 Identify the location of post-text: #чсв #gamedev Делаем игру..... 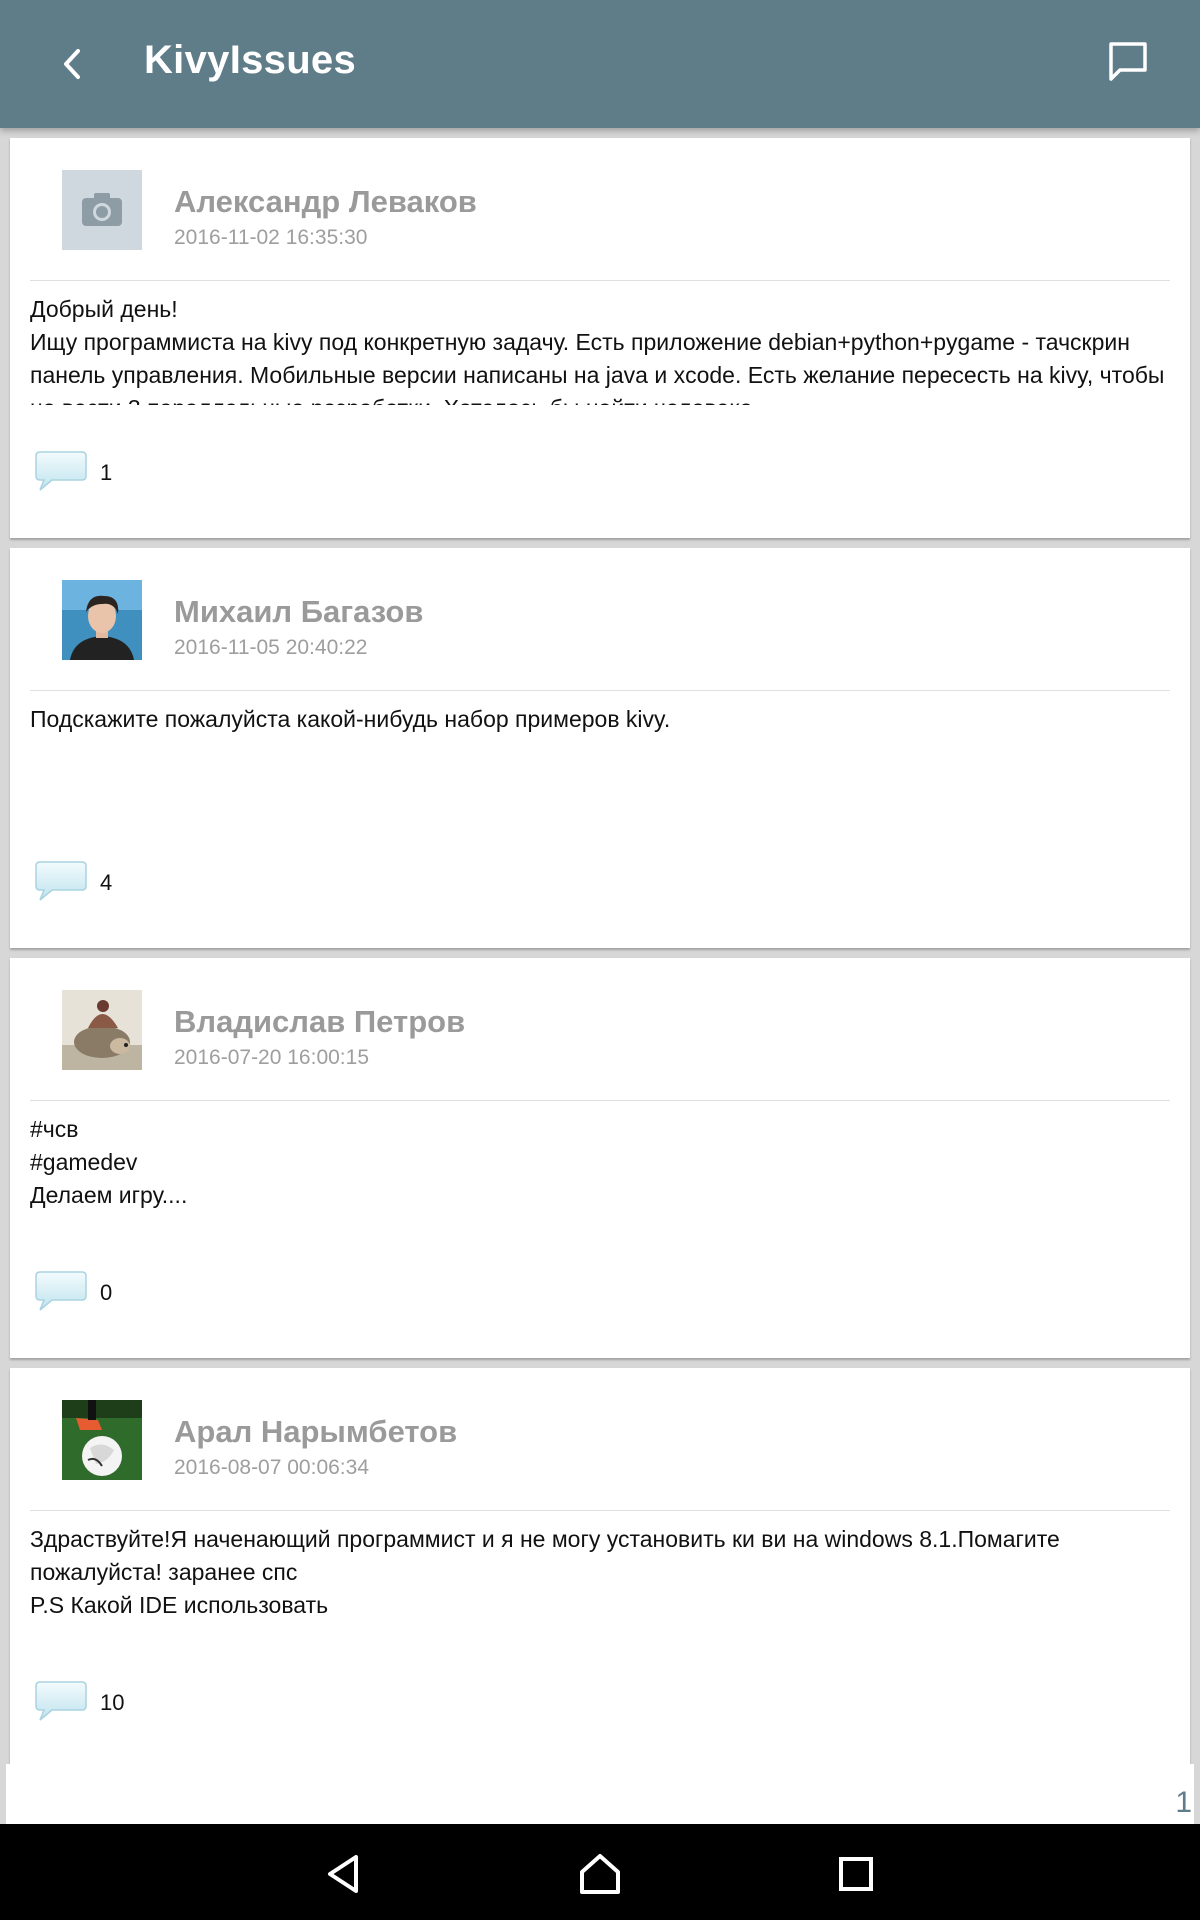
(109, 1162).